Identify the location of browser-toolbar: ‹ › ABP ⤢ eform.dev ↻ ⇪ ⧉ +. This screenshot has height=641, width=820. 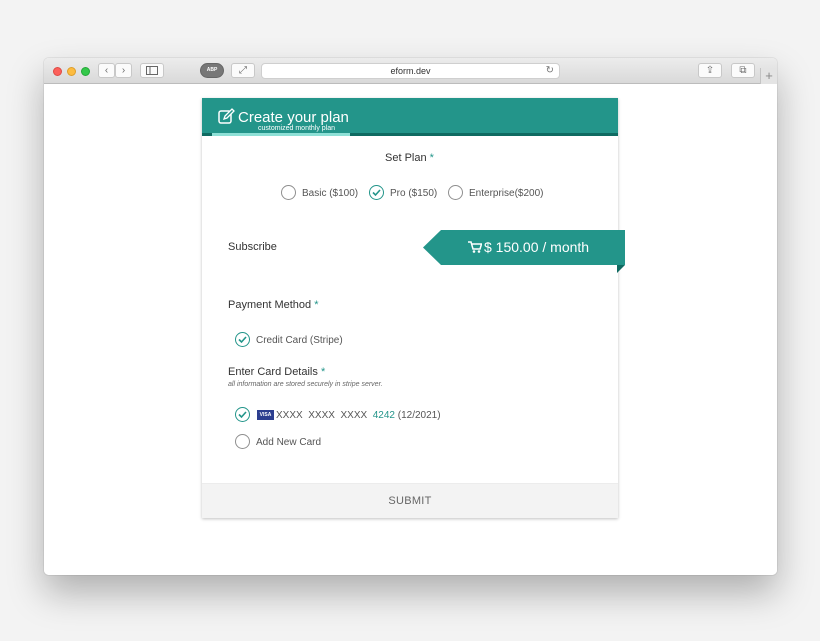
(410, 71).